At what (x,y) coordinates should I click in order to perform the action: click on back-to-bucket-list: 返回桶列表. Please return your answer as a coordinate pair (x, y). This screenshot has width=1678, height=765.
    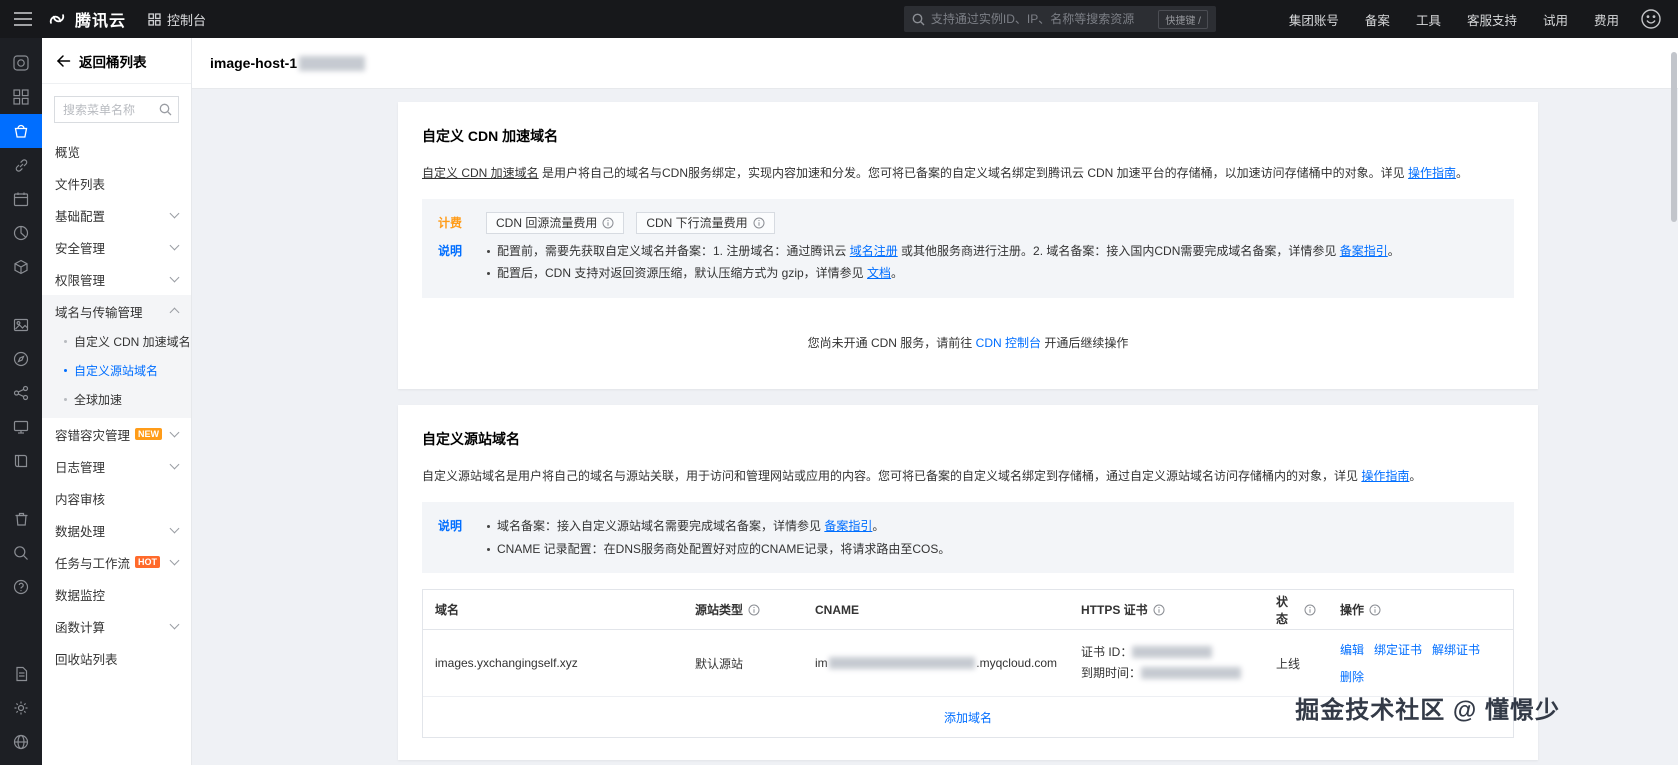
    Looking at the image, I should click on (116, 61).